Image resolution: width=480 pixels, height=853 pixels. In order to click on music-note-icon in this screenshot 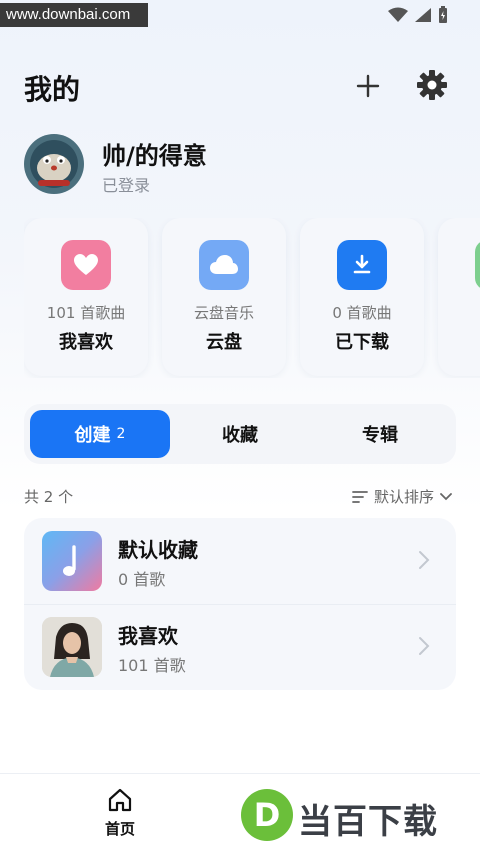, I will do `click(69, 560)`.